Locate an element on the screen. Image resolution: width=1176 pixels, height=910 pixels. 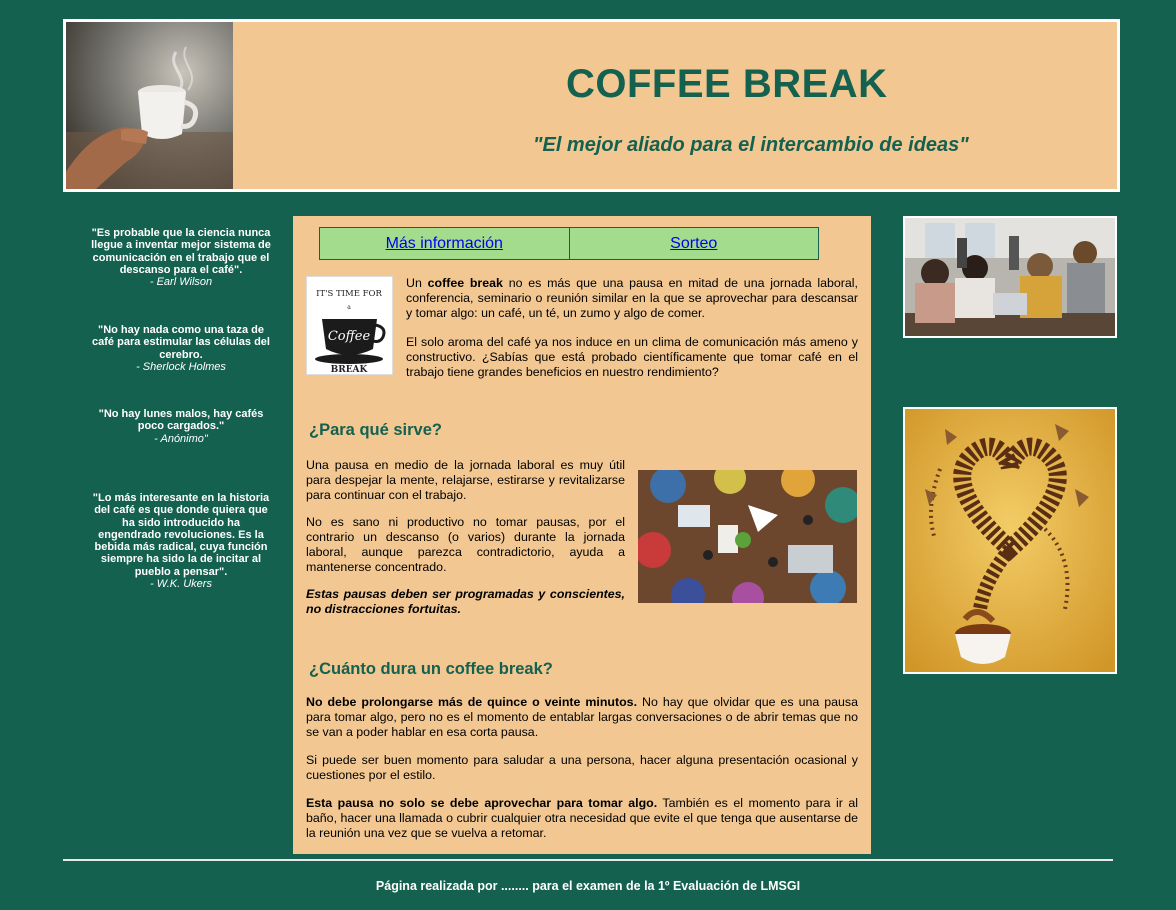
quote-author: - Sherlock Holmes is located at coordinates (181, 366).